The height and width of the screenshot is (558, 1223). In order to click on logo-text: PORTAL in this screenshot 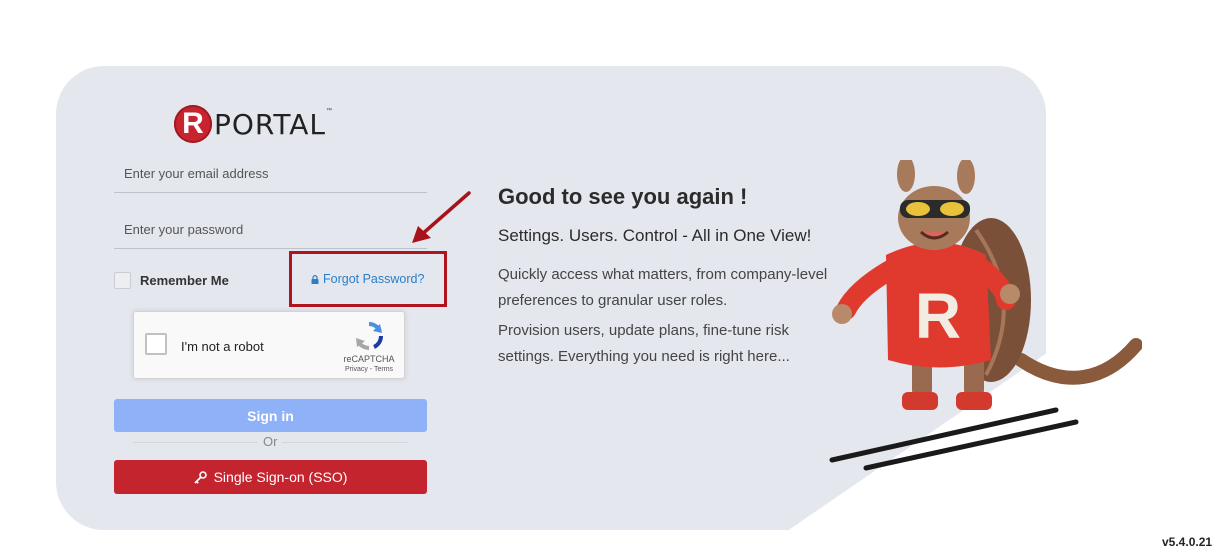, I will do `click(270, 124)`.